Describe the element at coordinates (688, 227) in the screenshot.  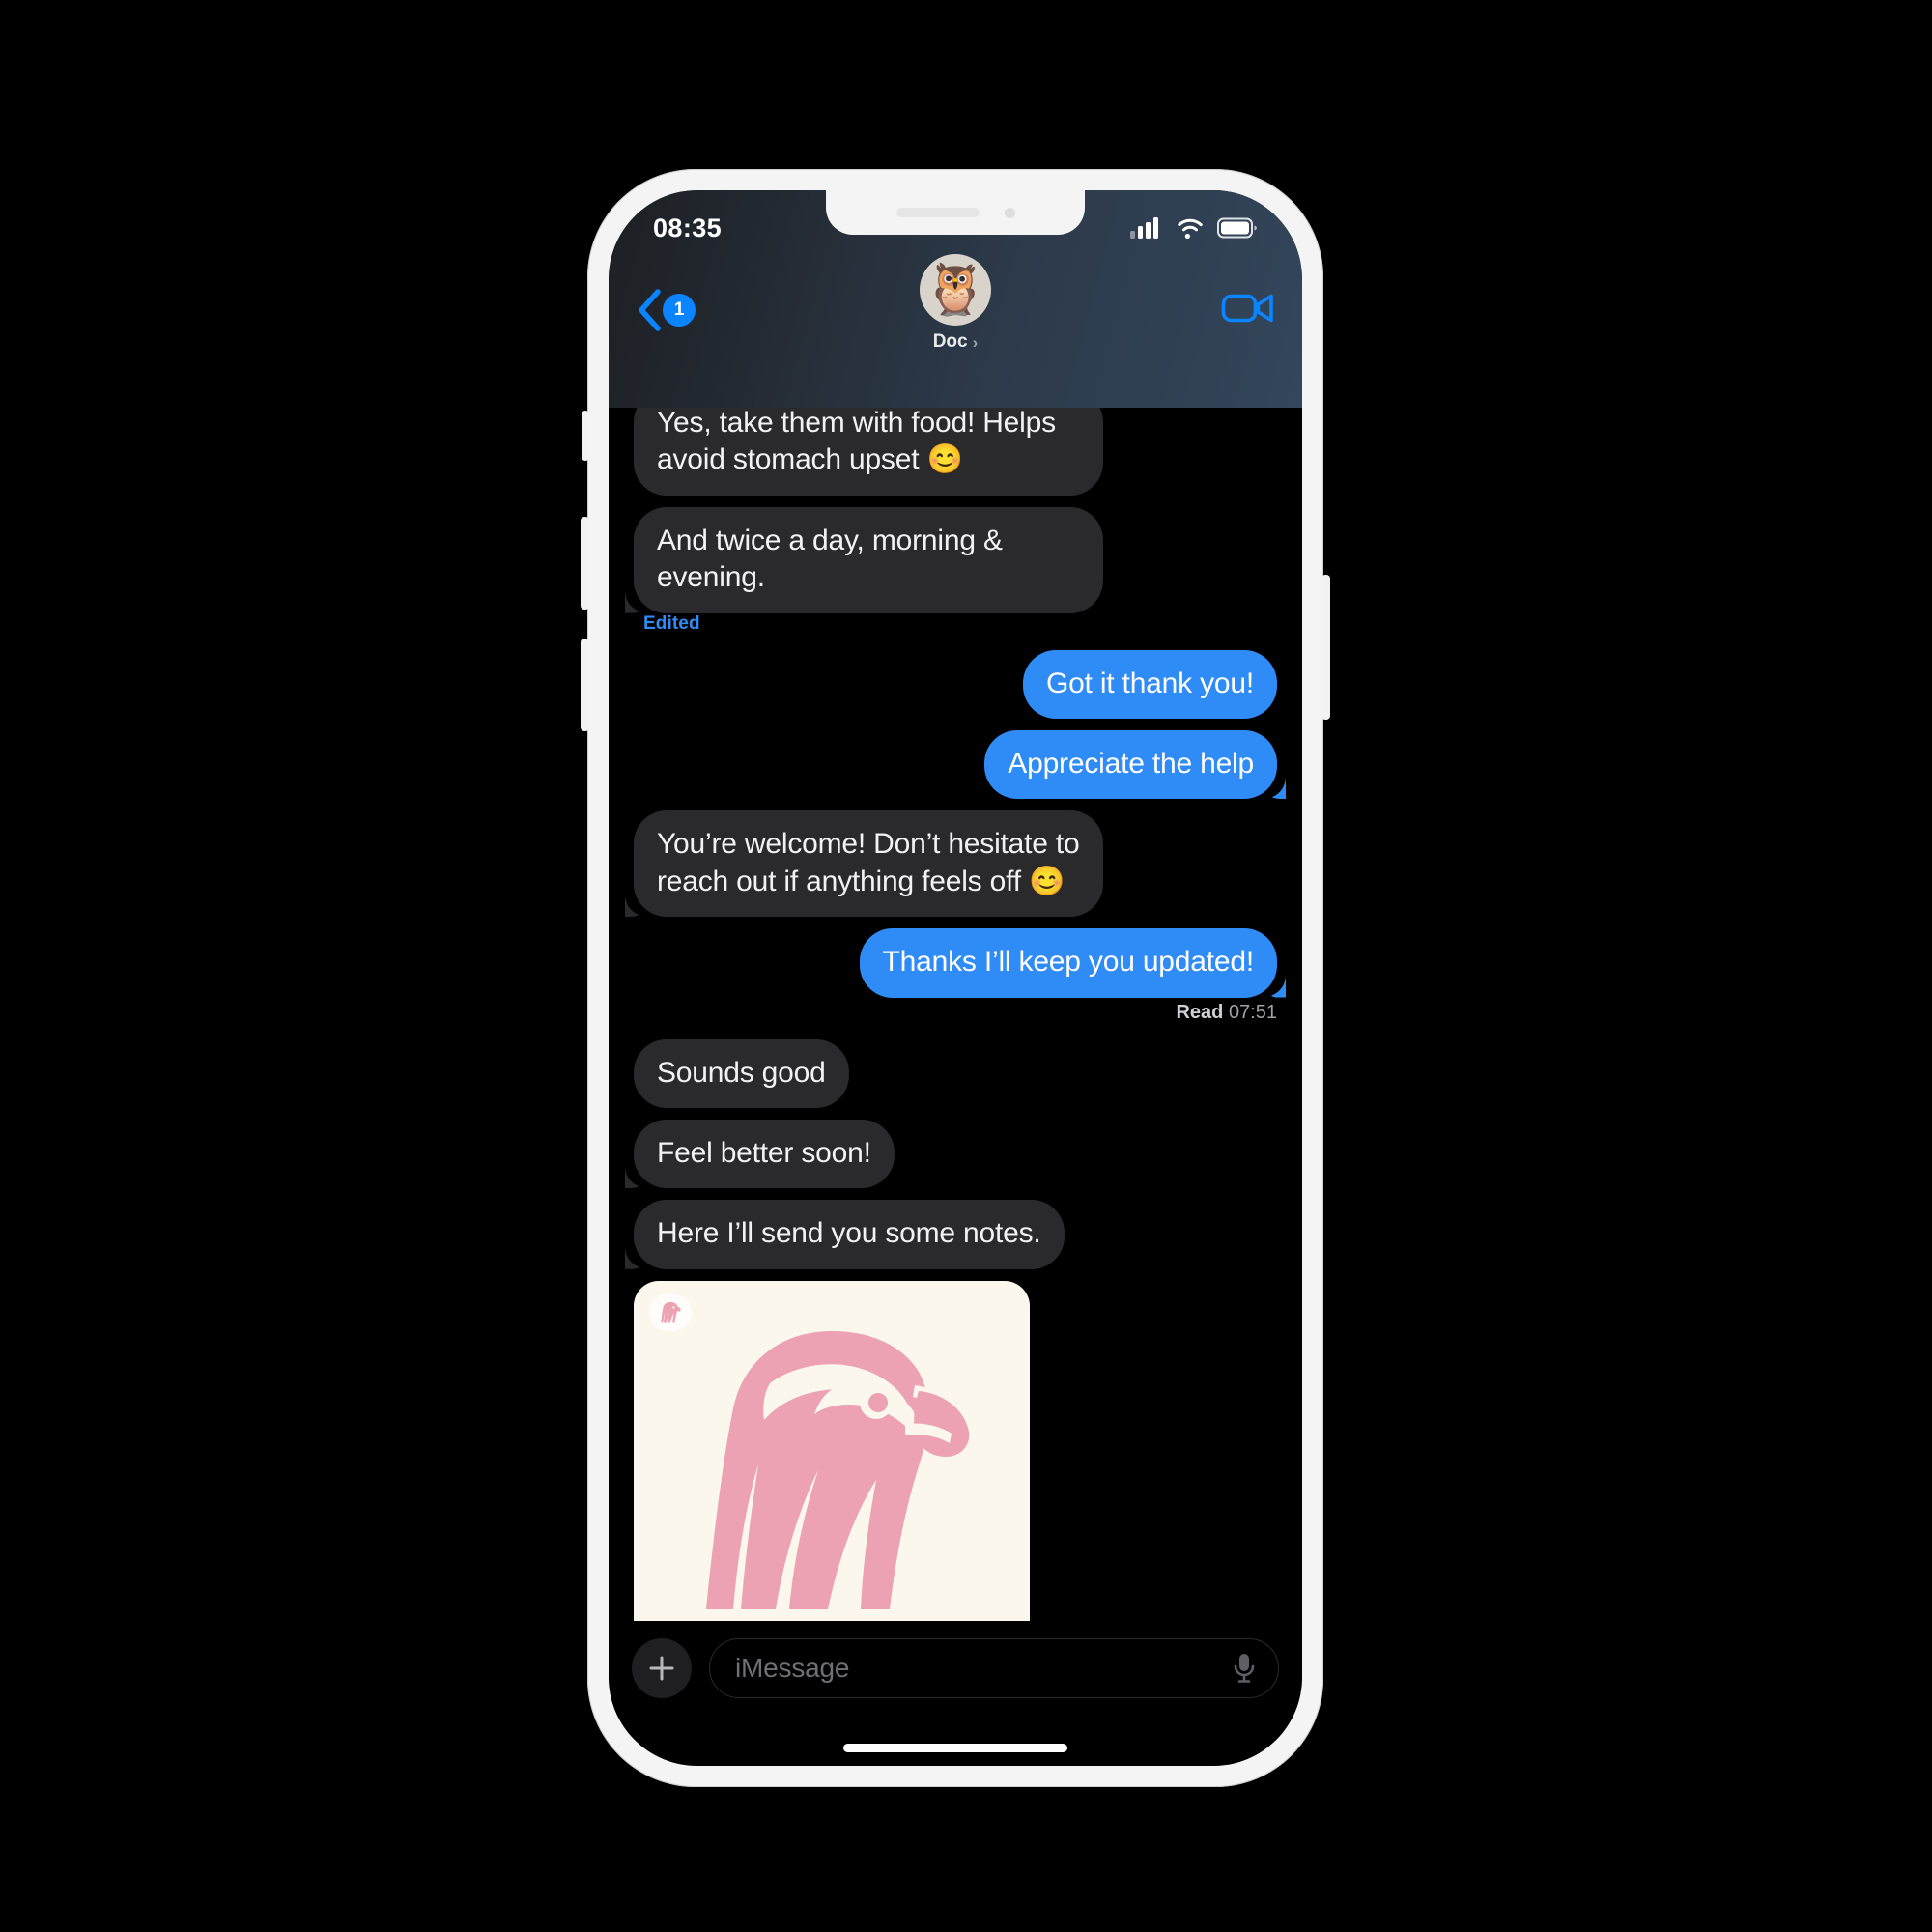
I see `status-time: 08:35` at that location.